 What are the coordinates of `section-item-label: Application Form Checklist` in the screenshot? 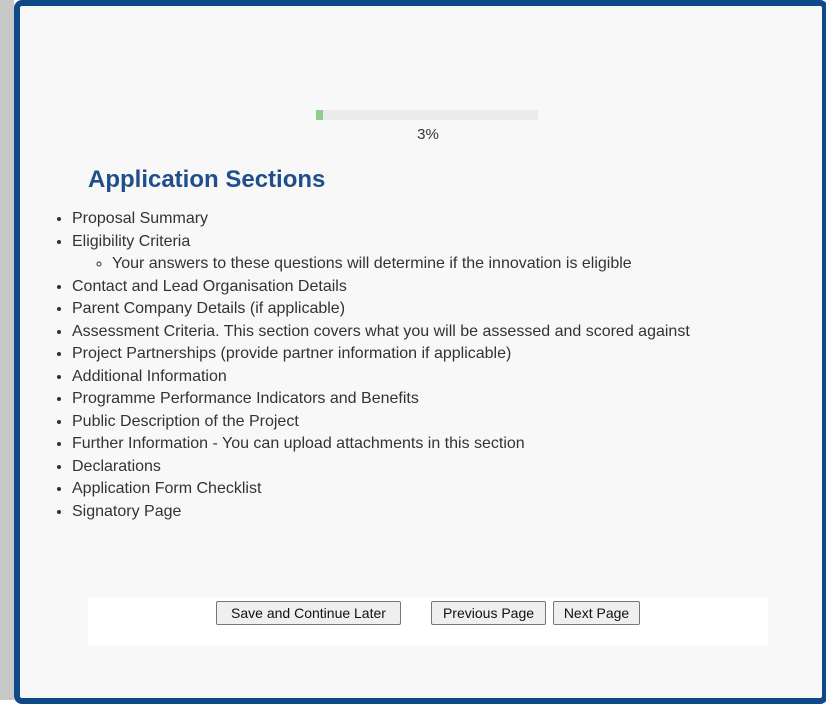 It's located at (167, 488).